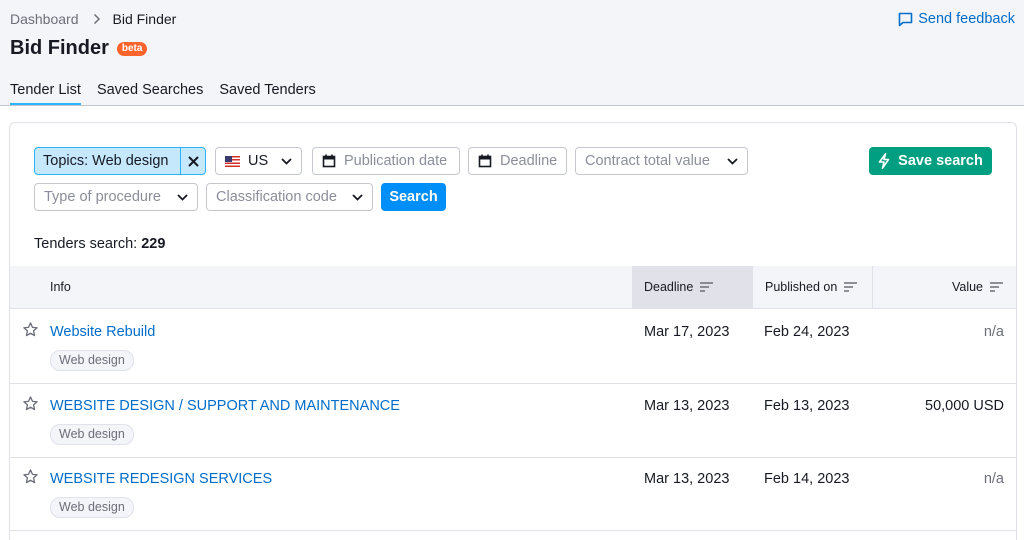  I want to click on deadline-filter: Deadline, so click(517, 161).